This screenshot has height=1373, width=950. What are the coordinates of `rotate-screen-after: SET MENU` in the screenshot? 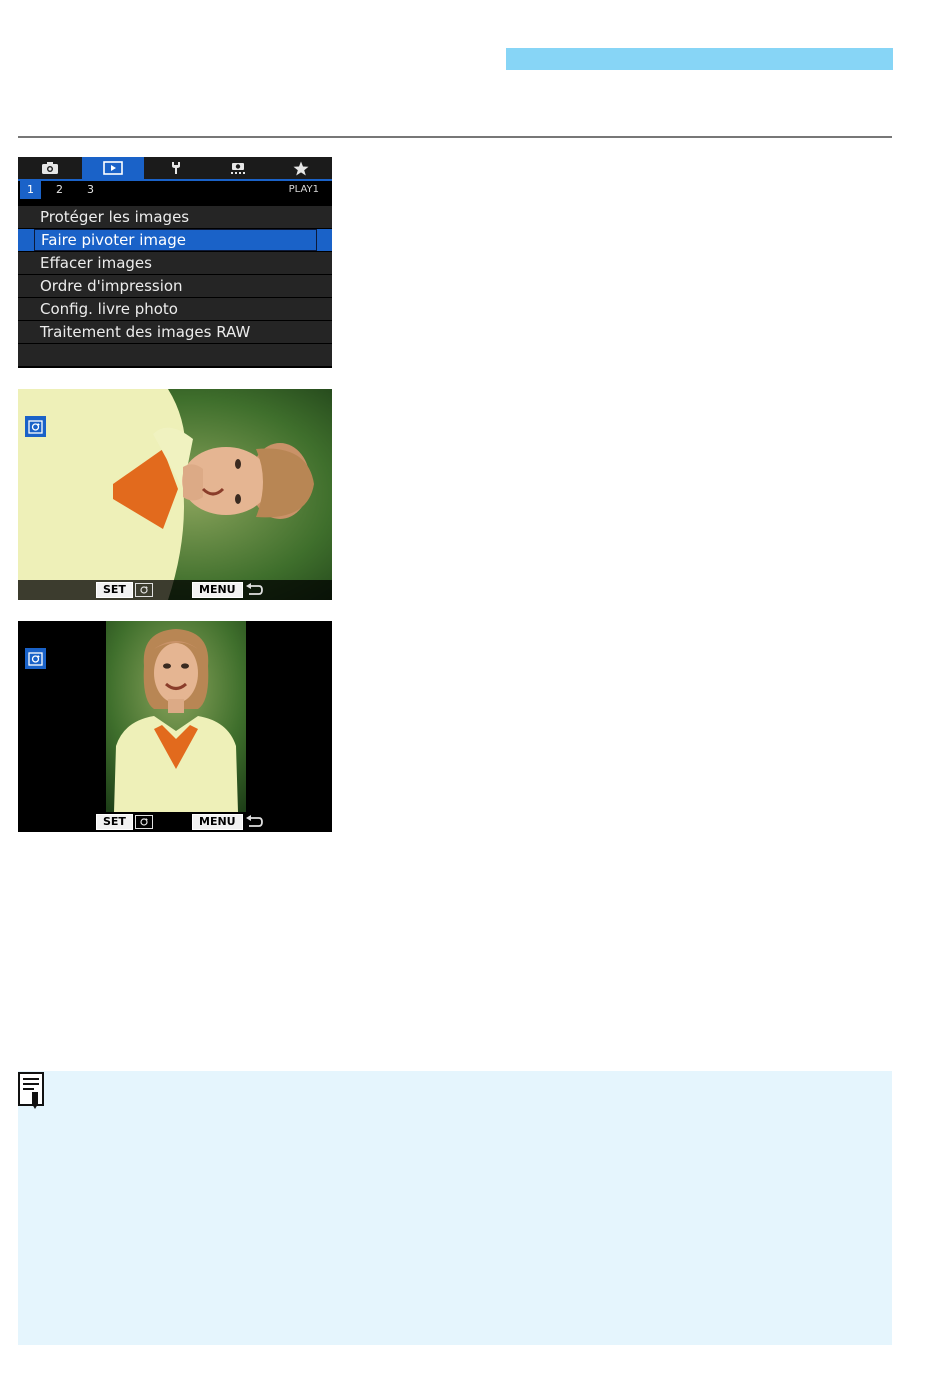 It's located at (175, 726).